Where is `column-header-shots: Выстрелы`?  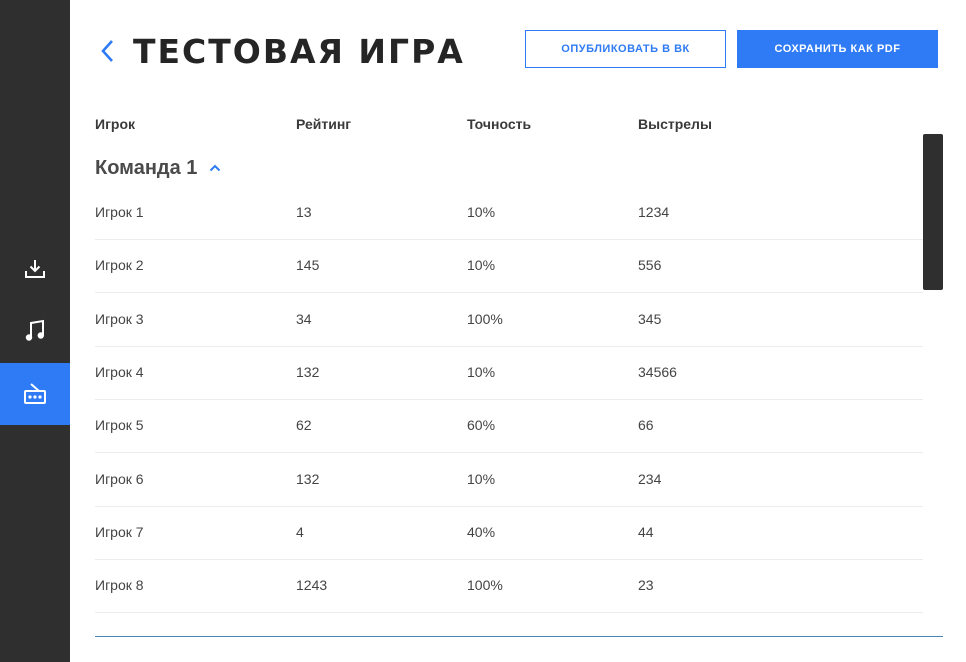 column-header-shots: Выстрелы is located at coordinates (675, 124).